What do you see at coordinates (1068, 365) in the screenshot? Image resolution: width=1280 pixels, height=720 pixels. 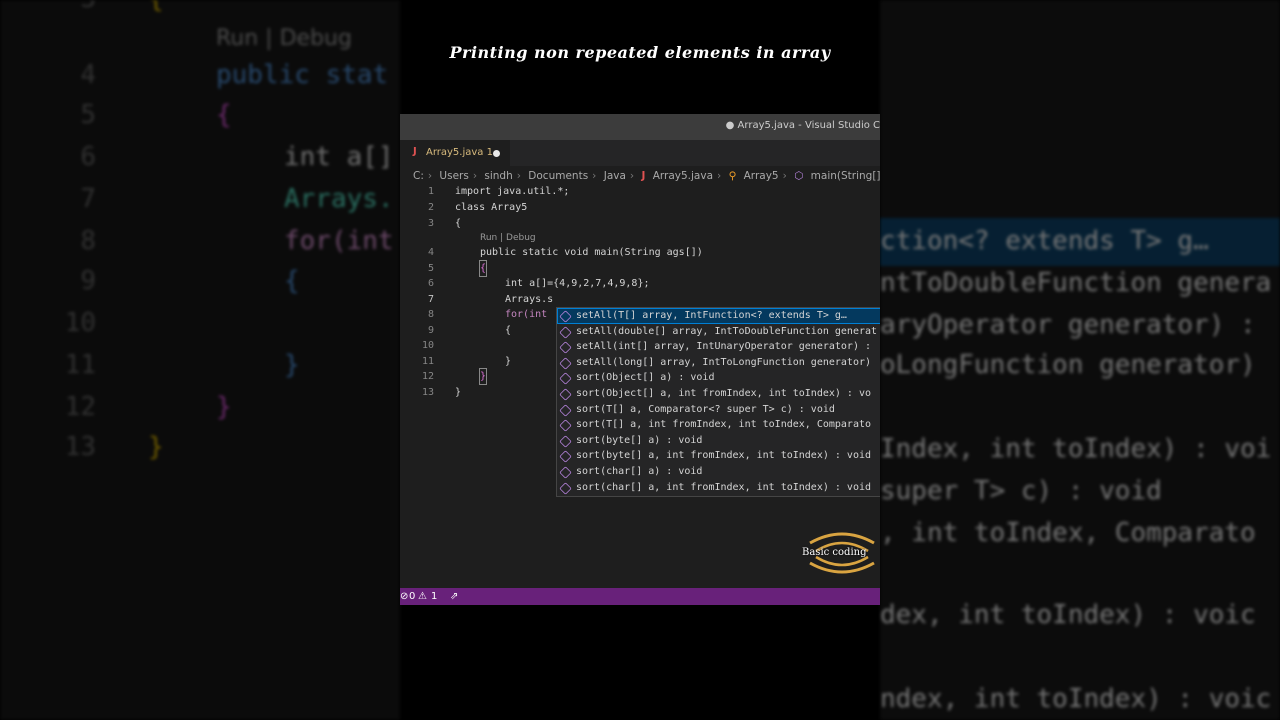 I see `bg-suggest-line: oLongFunction generator)` at bounding box center [1068, 365].